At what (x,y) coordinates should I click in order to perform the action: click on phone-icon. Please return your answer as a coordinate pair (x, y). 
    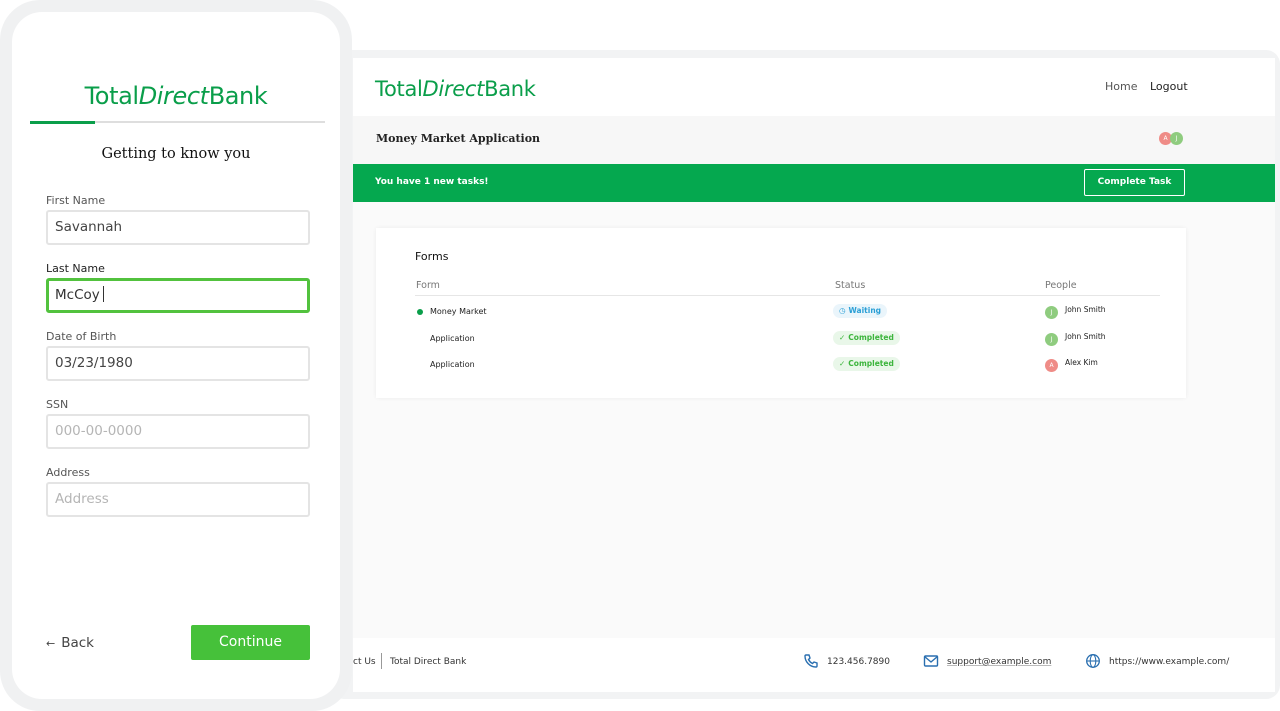
    Looking at the image, I should click on (811, 661).